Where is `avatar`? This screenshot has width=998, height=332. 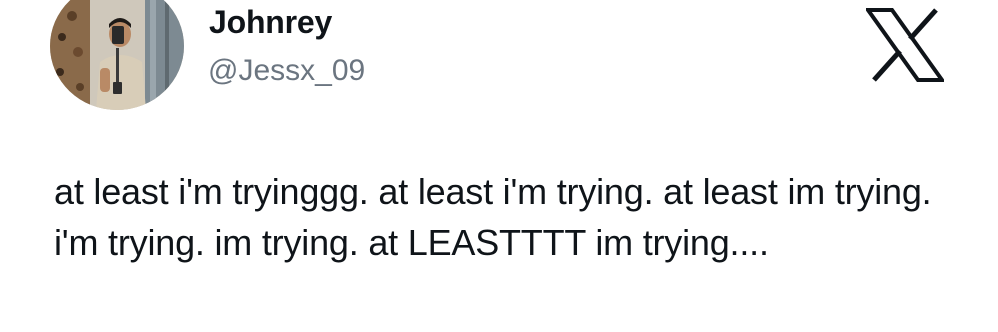 avatar is located at coordinates (117, 55).